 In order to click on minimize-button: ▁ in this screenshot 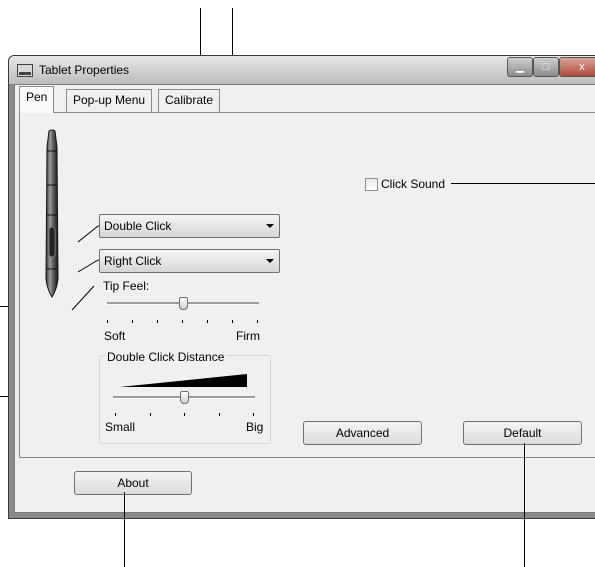, I will do `click(520, 67)`.